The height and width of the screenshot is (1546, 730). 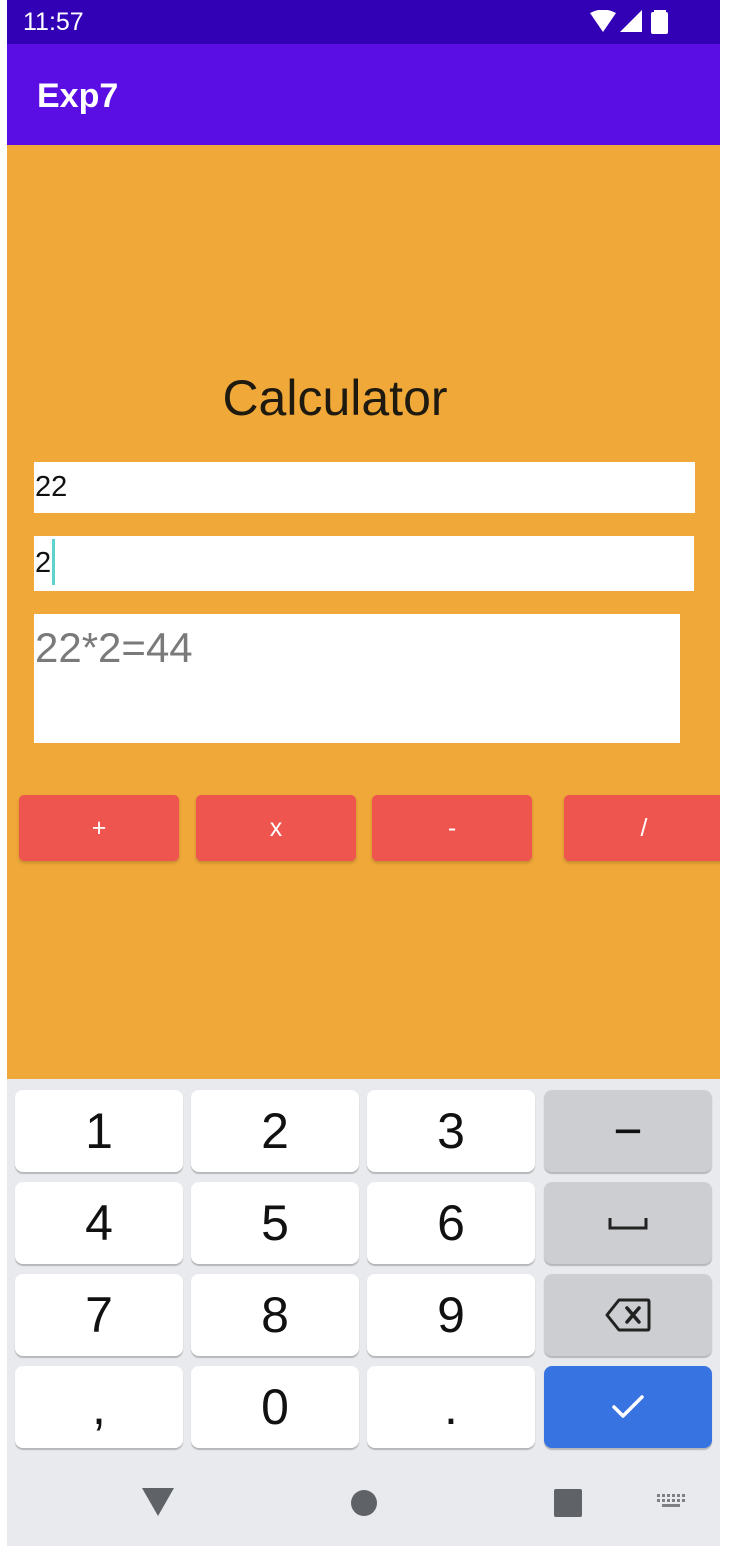 What do you see at coordinates (364, 1503) in the screenshot?
I see `home-icon` at bounding box center [364, 1503].